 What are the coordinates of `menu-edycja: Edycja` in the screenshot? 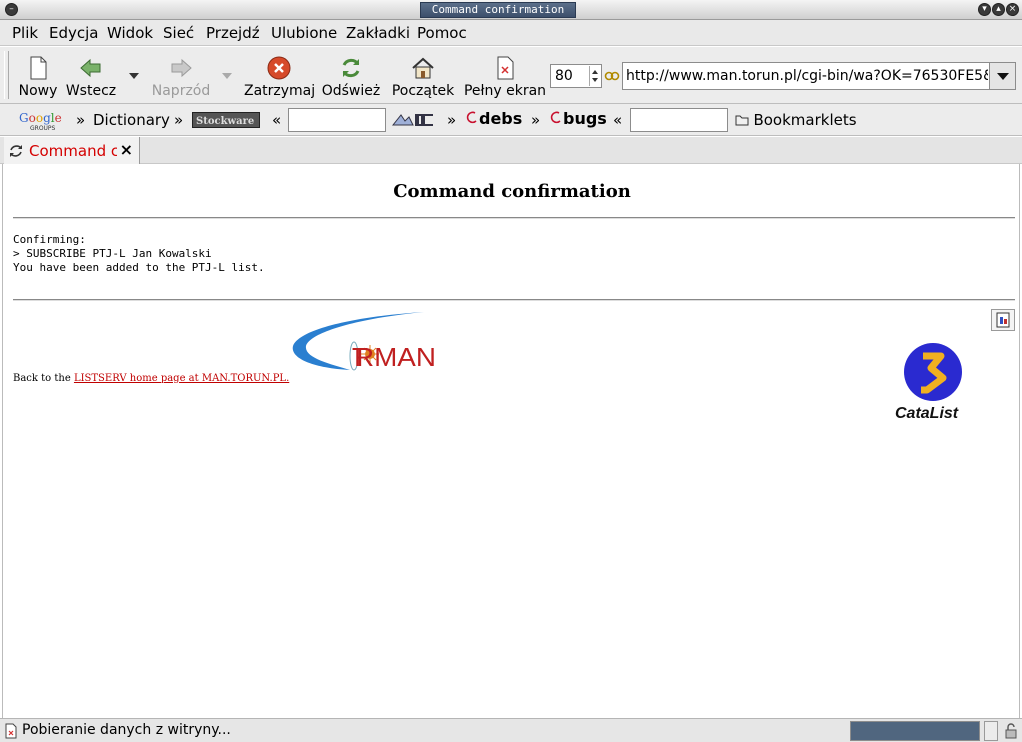 It's located at (73, 33).